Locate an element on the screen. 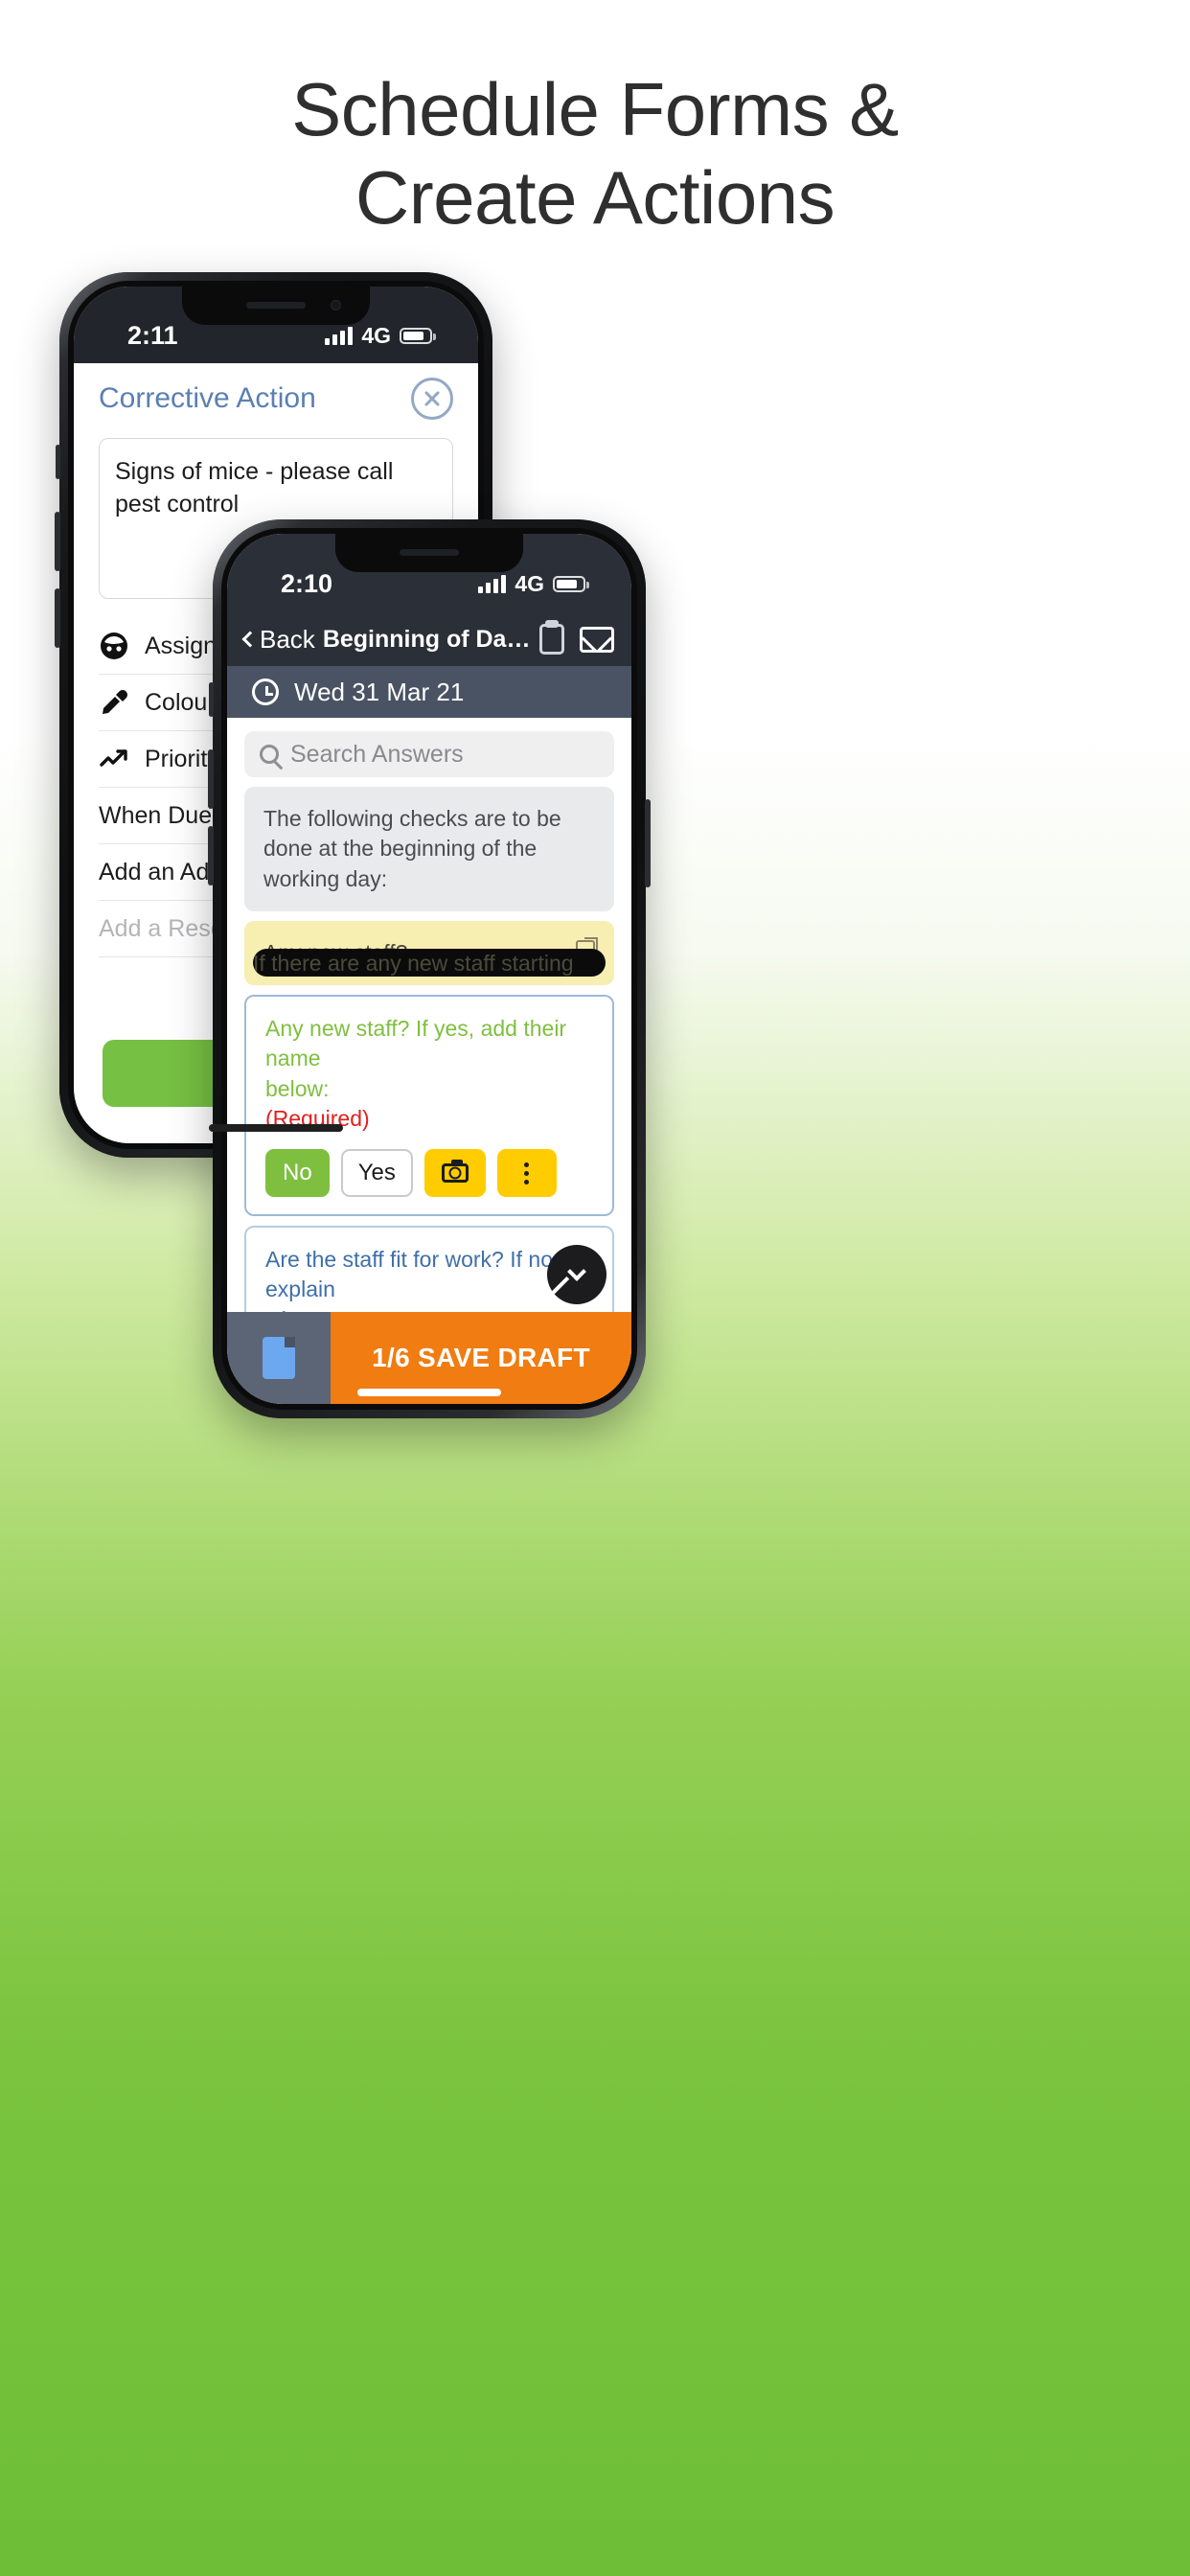 The width and height of the screenshot is (1190, 2576). row-label: Colour is located at coordinates (181, 702).